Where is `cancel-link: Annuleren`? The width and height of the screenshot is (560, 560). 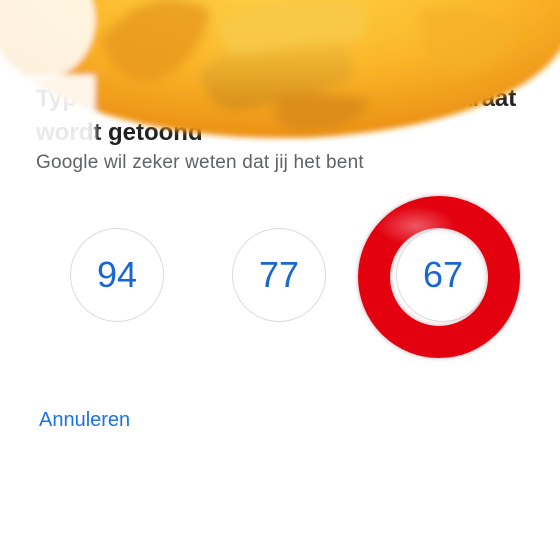
cancel-link: Annuleren is located at coordinates (84, 420).